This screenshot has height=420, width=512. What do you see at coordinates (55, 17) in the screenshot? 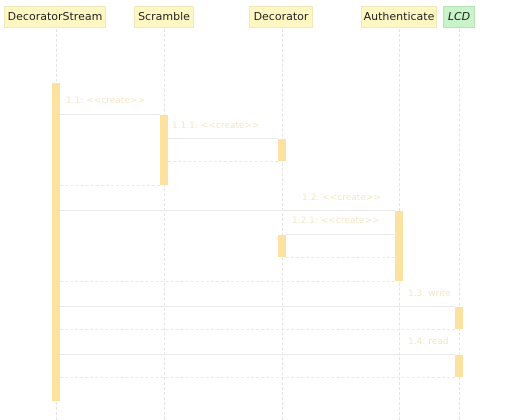
I see `participant-decoratorstream: DecoratorStream` at bounding box center [55, 17].